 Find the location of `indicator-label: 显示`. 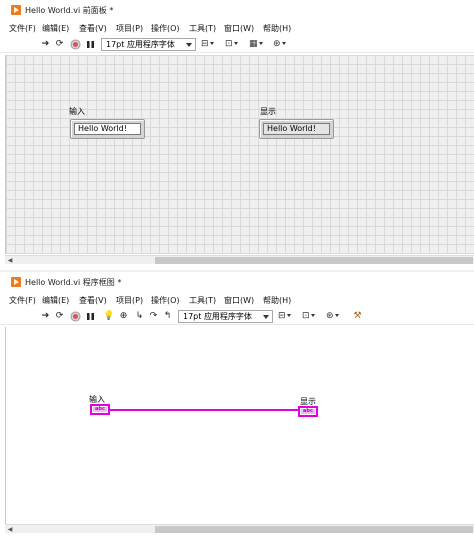

indicator-label: 显示 is located at coordinates (268, 111).